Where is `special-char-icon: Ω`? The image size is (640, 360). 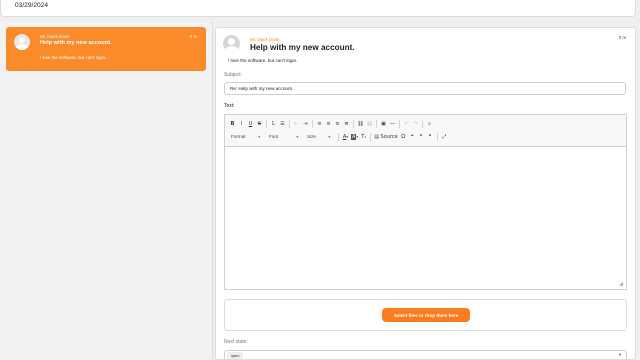 special-char-icon: Ω is located at coordinates (403, 137).